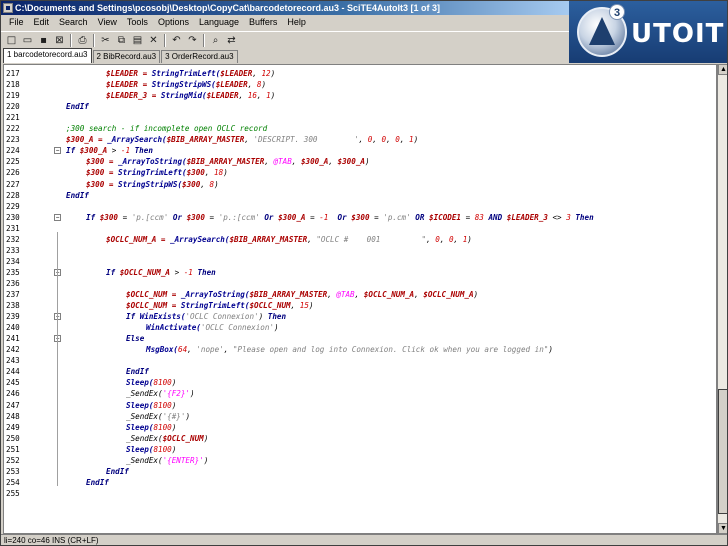 The width and height of the screenshot is (728, 546). Describe the element at coordinates (114, 151) in the screenshot. I see `token-plain: >` at that location.